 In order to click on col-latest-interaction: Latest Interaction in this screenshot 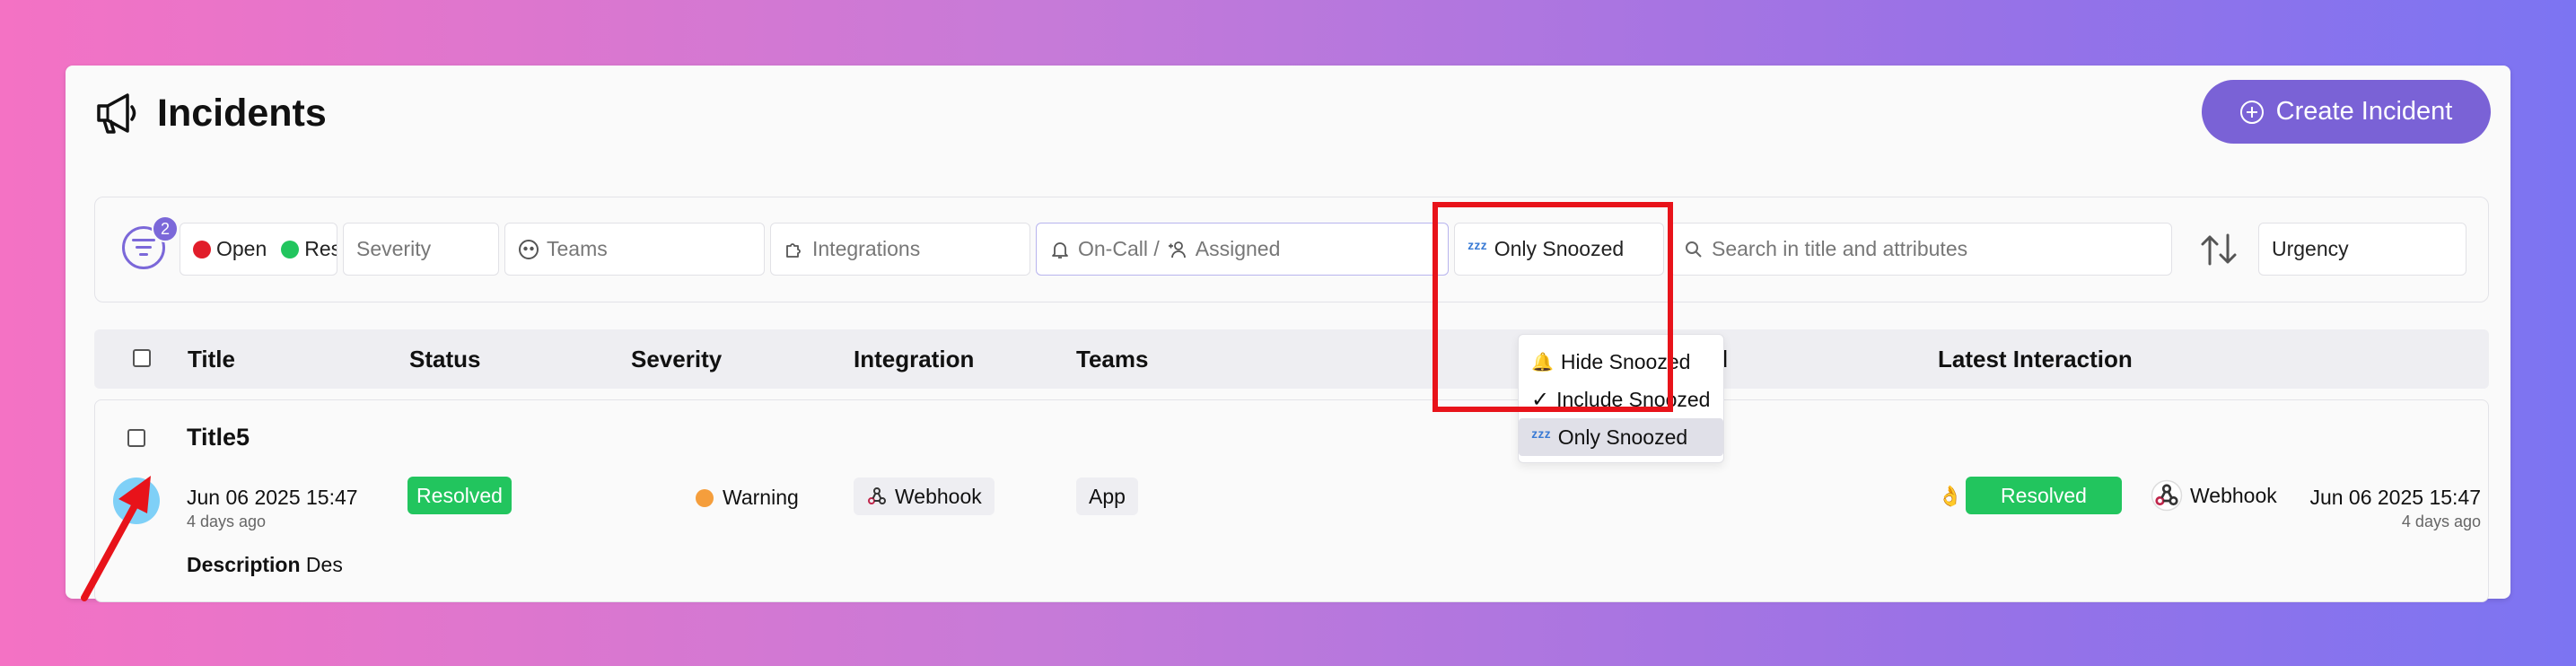, I will do `click(2035, 359)`.